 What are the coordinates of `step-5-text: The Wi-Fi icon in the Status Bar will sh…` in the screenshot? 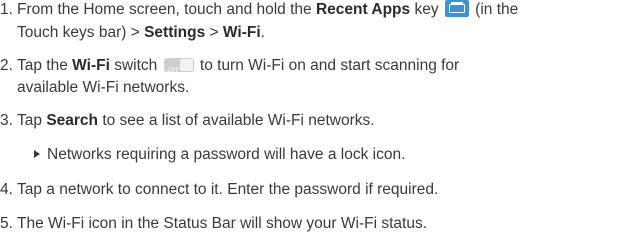 It's located at (222, 223).